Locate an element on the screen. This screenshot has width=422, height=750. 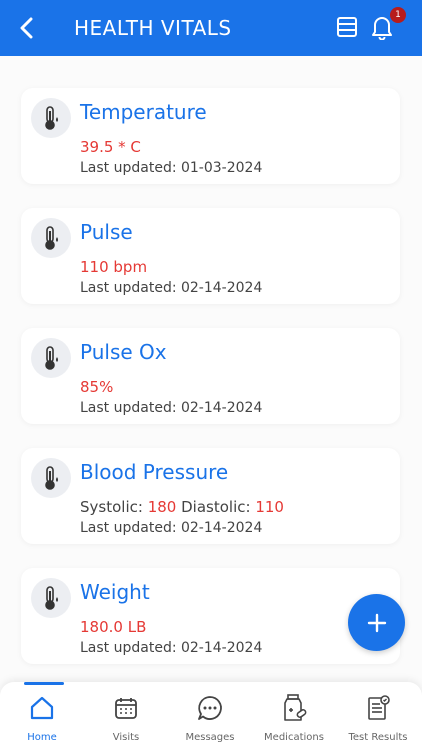
vital-card-weight: Weight 180.0 LB Last updated: 02-14-2024 is located at coordinates (210, 616).